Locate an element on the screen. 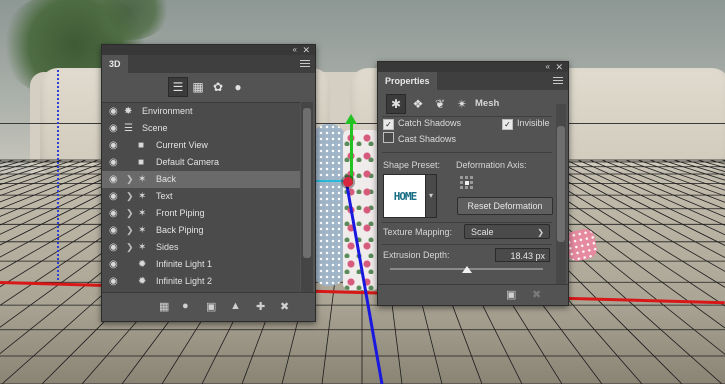 This screenshot has height=384, width=725. extrusion-depth-slider-thumb is located at coordinates (466, 269).